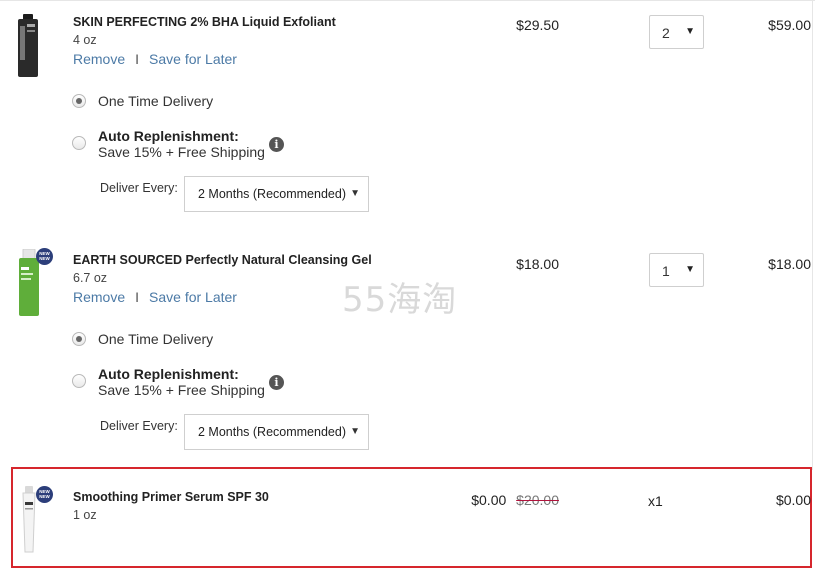 The image size is (815, 583). What do you see at coordinates (655, 501) in the screenshot?
I see `quantity-display: x1` at bounding box center [655, 501].